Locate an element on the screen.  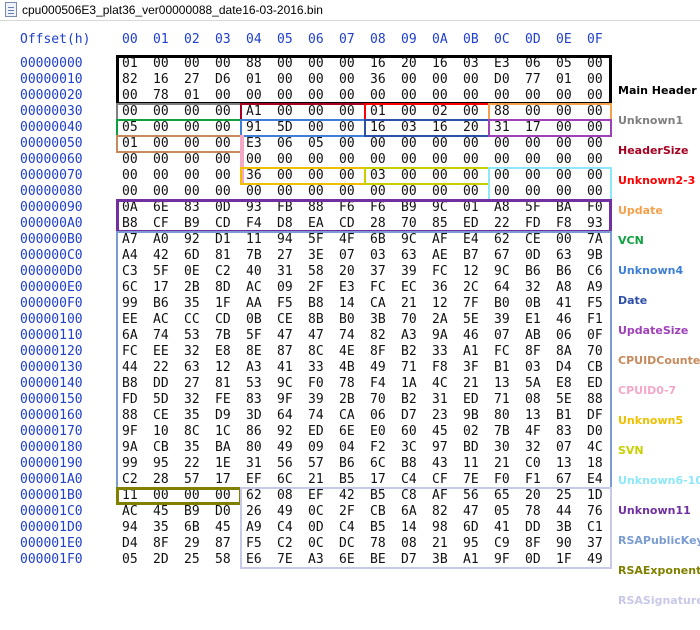
hex-byte: 03 is located at coordinates (409, 127).